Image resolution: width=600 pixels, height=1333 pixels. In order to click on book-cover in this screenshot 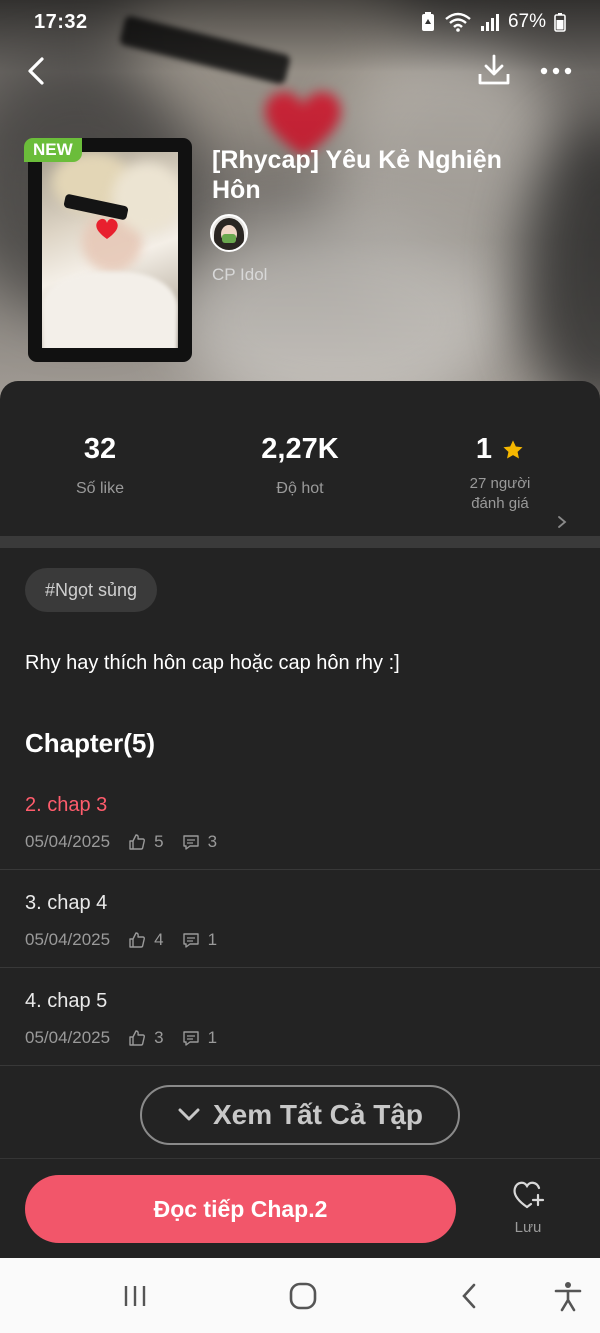, I will do `click(110, 250)`.